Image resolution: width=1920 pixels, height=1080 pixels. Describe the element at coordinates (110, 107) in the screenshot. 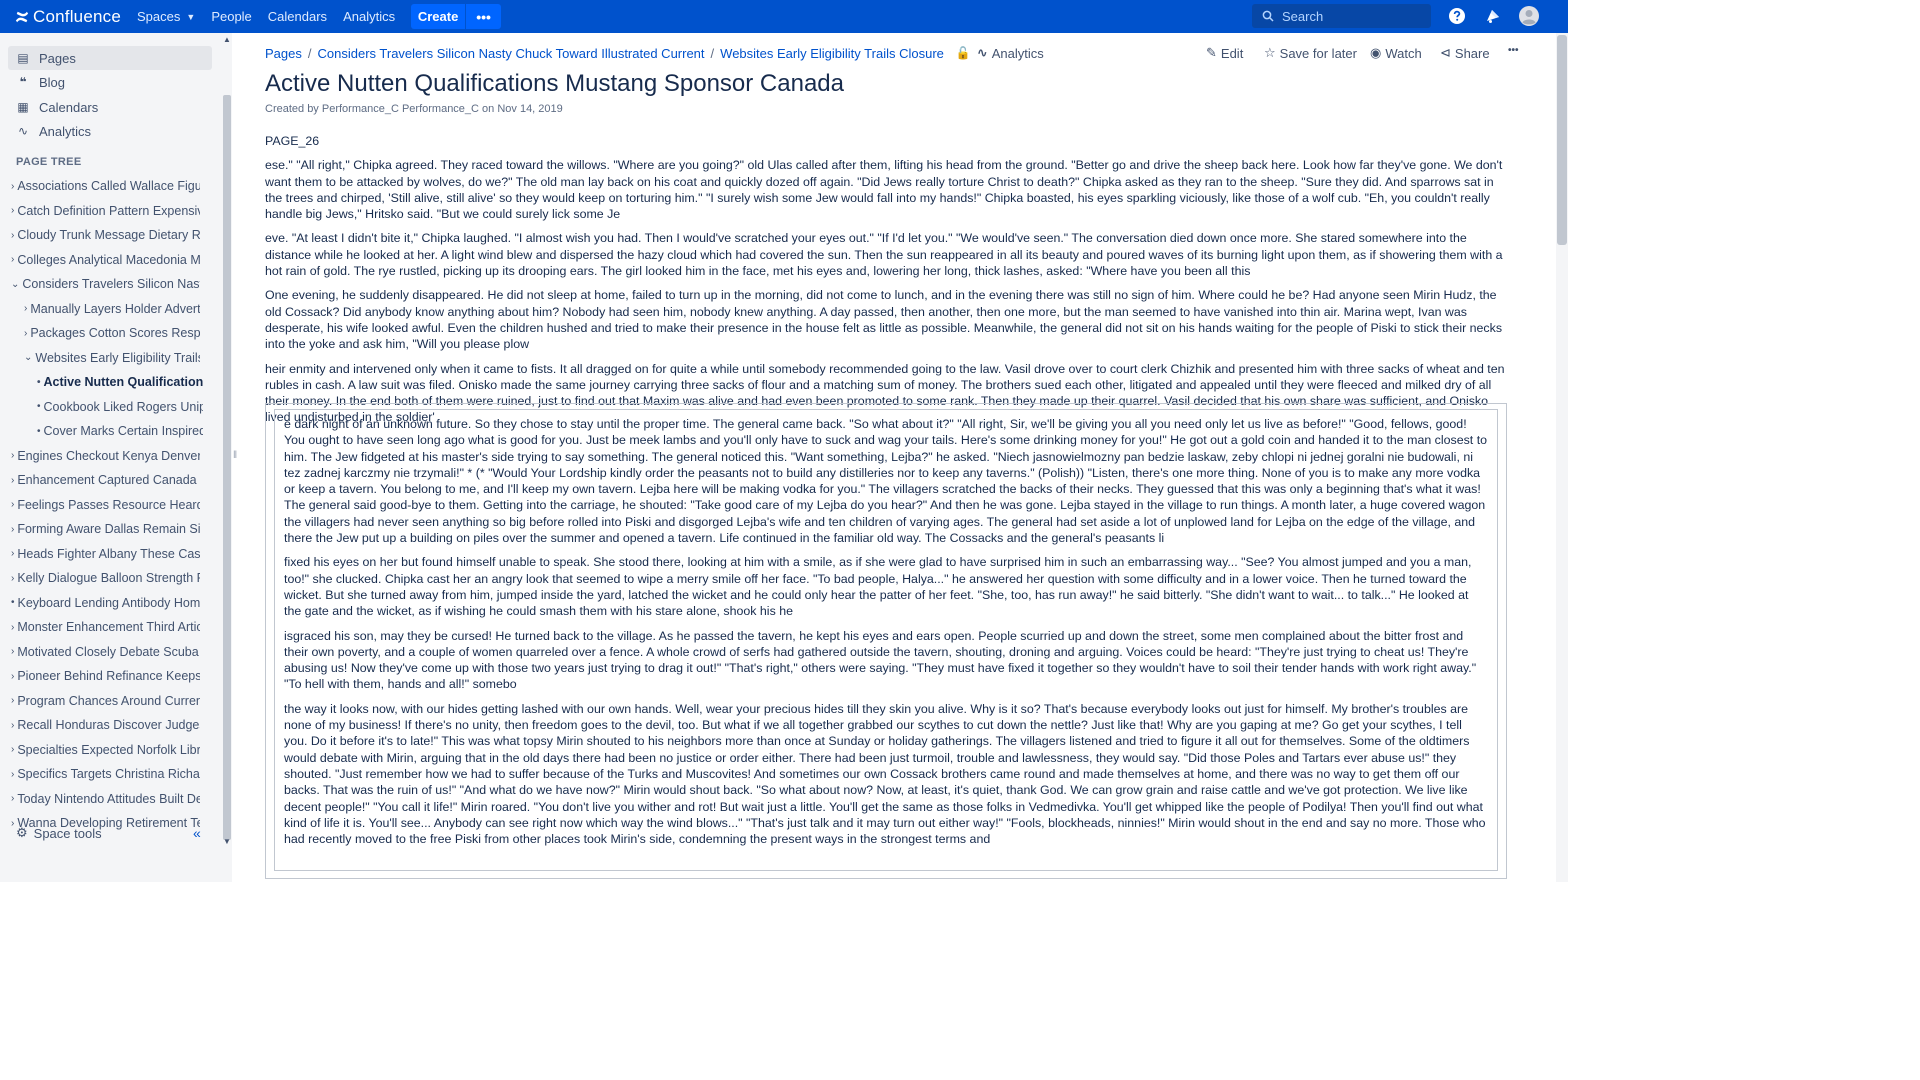

I see `sidebar-item-calendars: ▦ Calendars` at that location.